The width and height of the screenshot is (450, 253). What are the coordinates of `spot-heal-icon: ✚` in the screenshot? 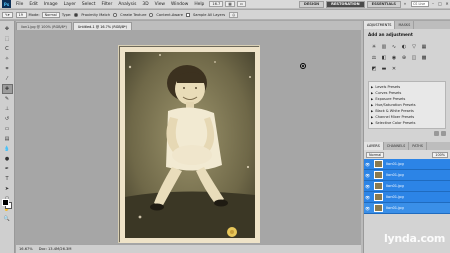 It's located at (7, 89).